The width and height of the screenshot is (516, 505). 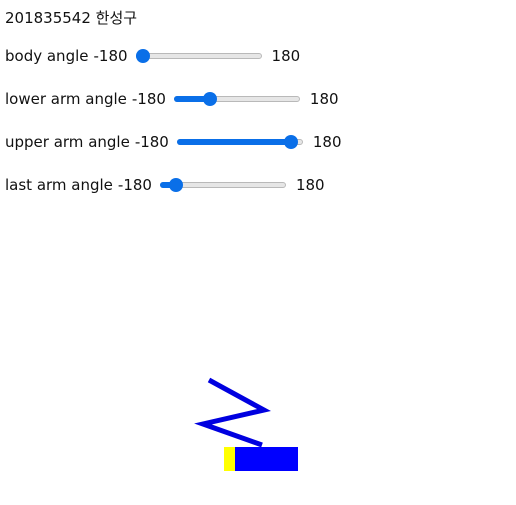 What do you see at coordinates (266, 459) in the screenshot?
I see `robot-body` at bounding box center [266, 459].